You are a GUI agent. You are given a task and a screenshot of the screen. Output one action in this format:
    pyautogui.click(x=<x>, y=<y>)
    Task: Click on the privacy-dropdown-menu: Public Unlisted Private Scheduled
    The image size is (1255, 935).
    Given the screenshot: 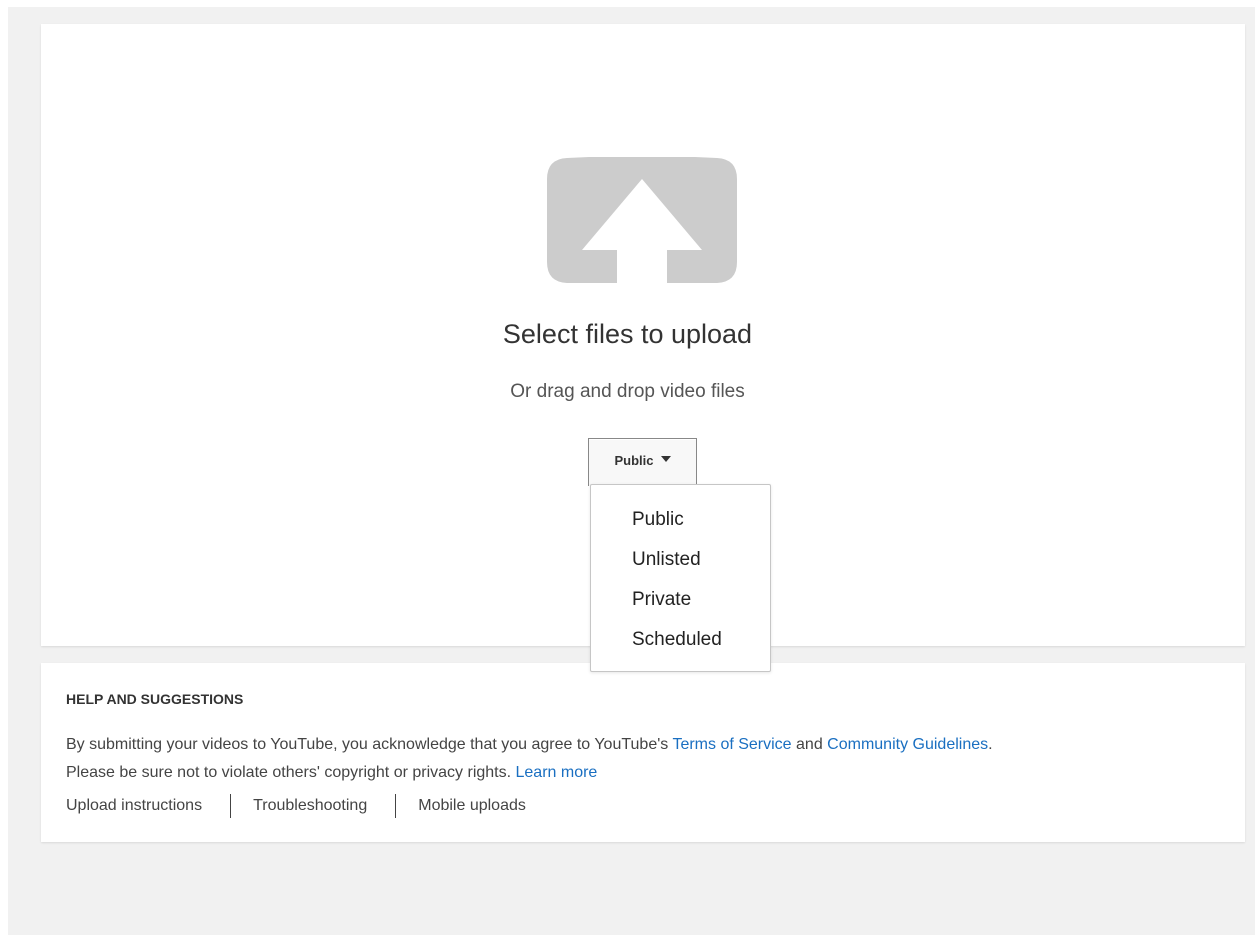 What is the action you would take?
    pyautogui.click(x=680, y=578)
    